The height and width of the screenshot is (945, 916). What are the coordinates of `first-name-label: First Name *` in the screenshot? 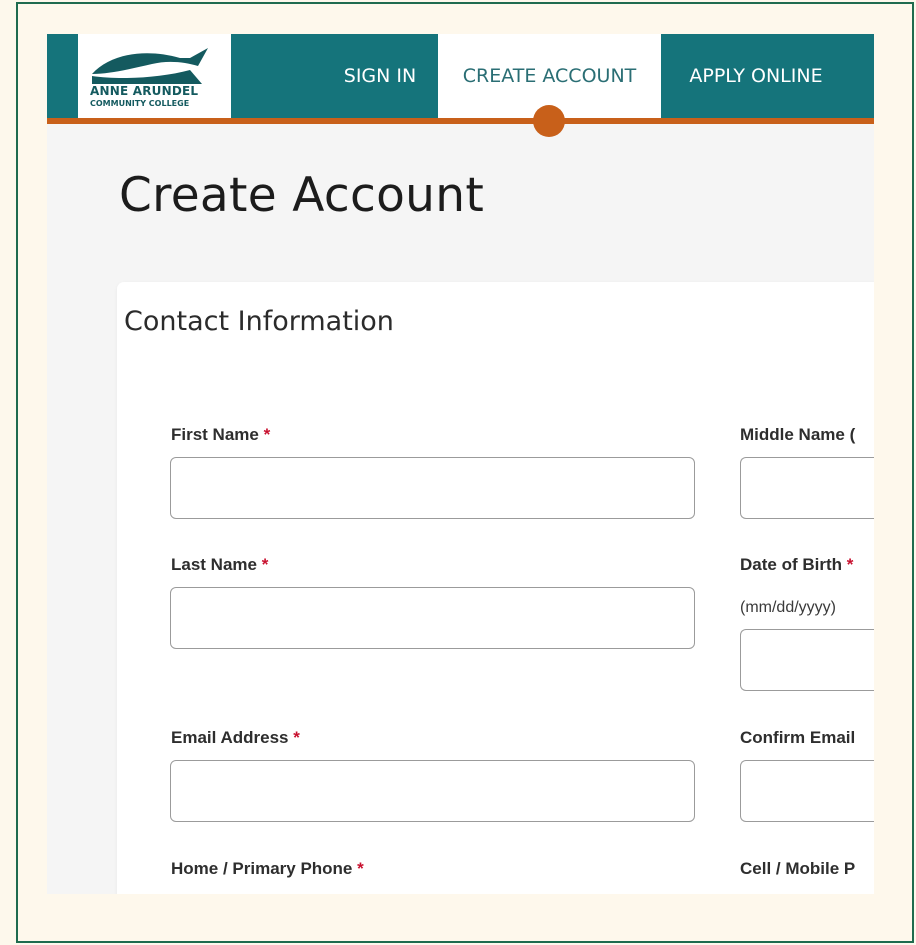 It's located at (221, 434).